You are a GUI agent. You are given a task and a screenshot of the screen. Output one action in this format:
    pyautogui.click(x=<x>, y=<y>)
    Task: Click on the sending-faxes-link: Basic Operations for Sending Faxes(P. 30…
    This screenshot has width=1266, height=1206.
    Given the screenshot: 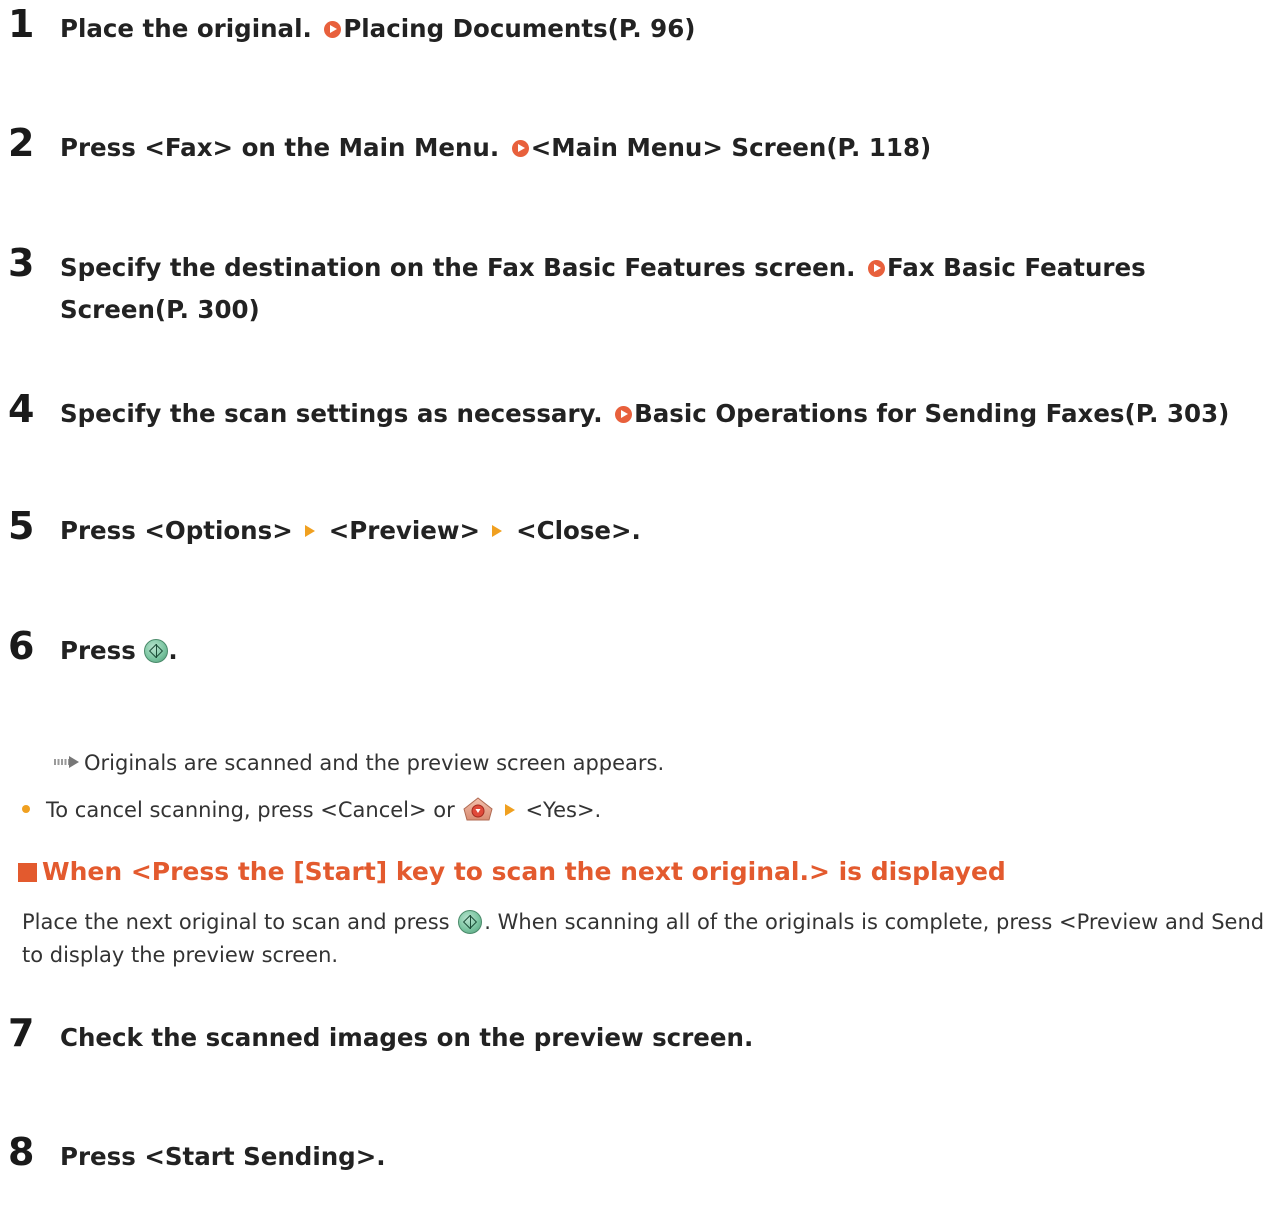 What is the action you would take?
    pyautogui.click(x=920, y=413)
    